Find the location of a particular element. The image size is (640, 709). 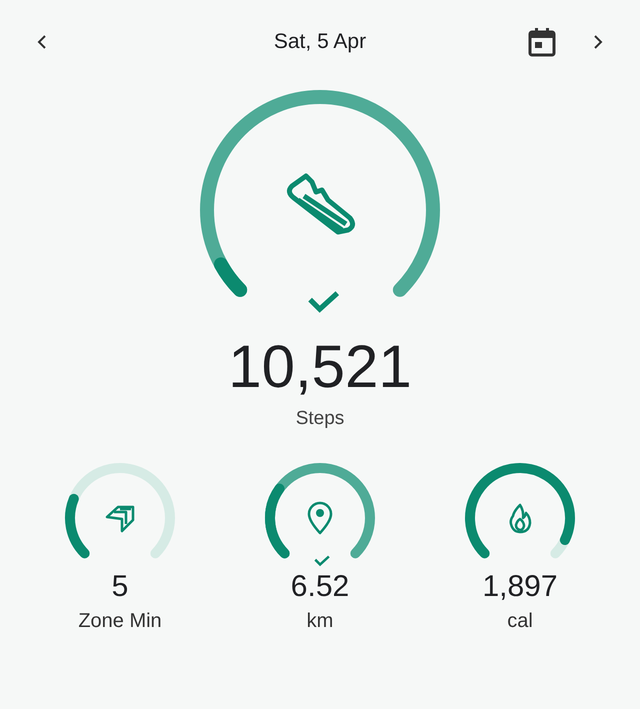

steps-label: Steps is located at coordinates (320, 419).